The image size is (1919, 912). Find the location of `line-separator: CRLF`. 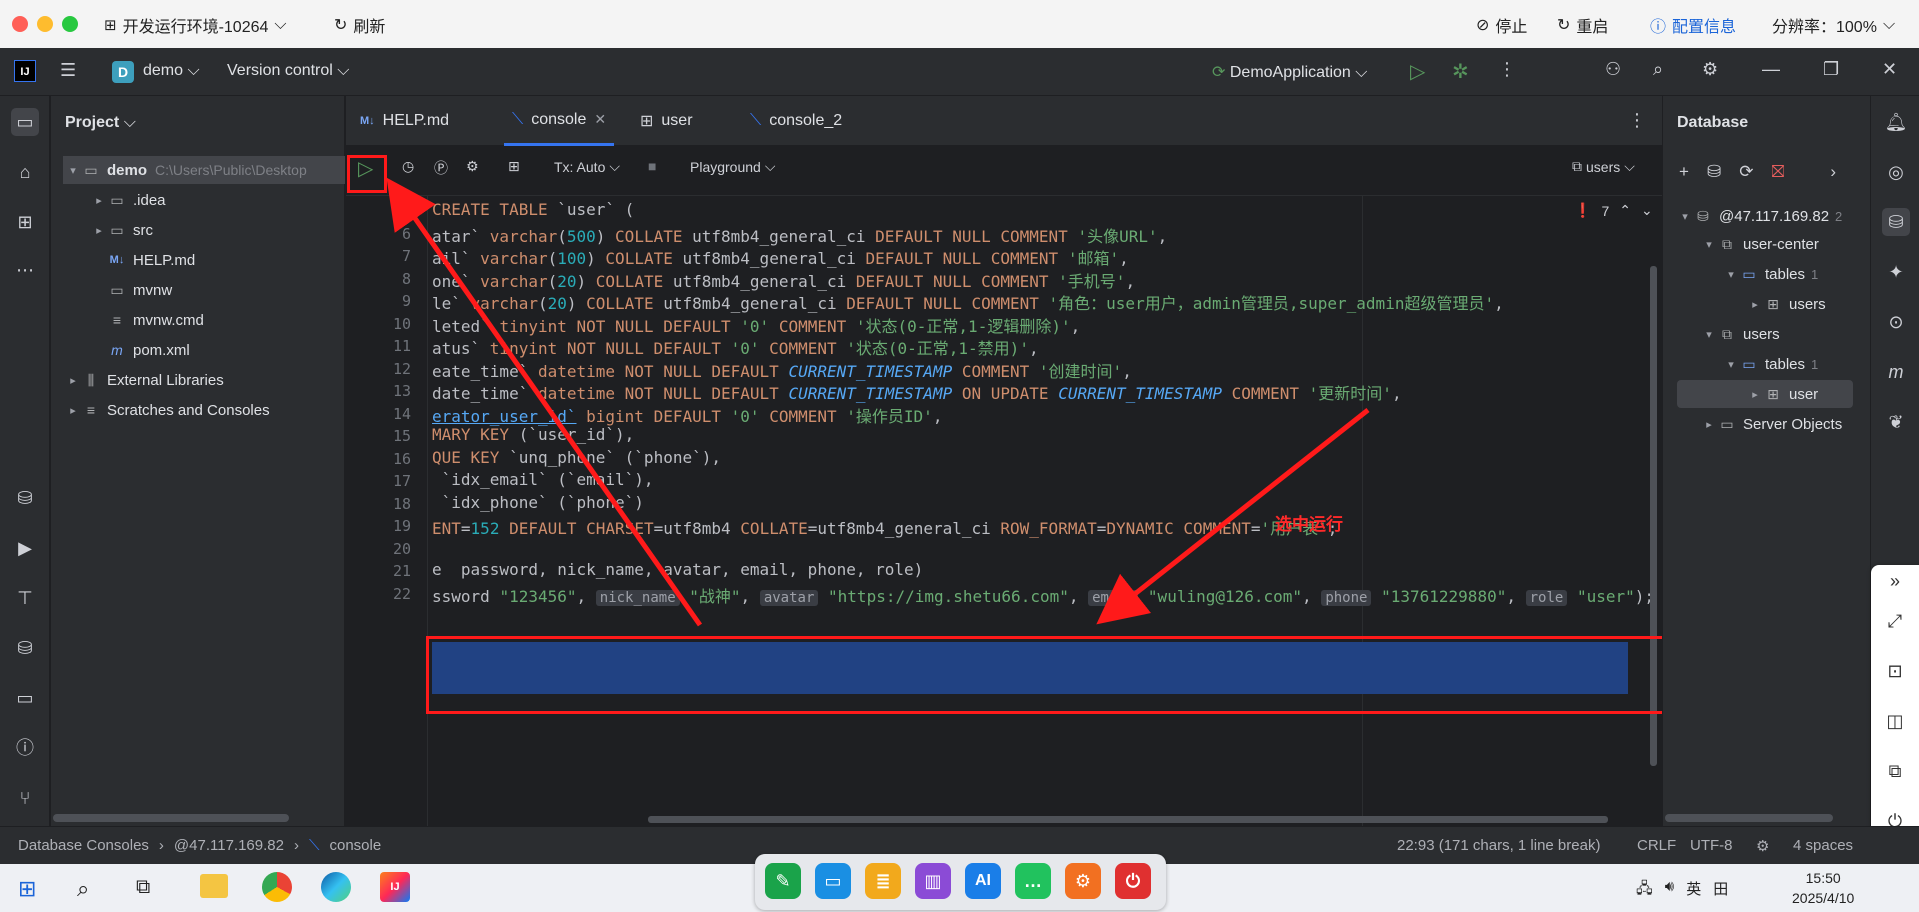

line-separator: CRLF is located at coordinates (1656, 845).